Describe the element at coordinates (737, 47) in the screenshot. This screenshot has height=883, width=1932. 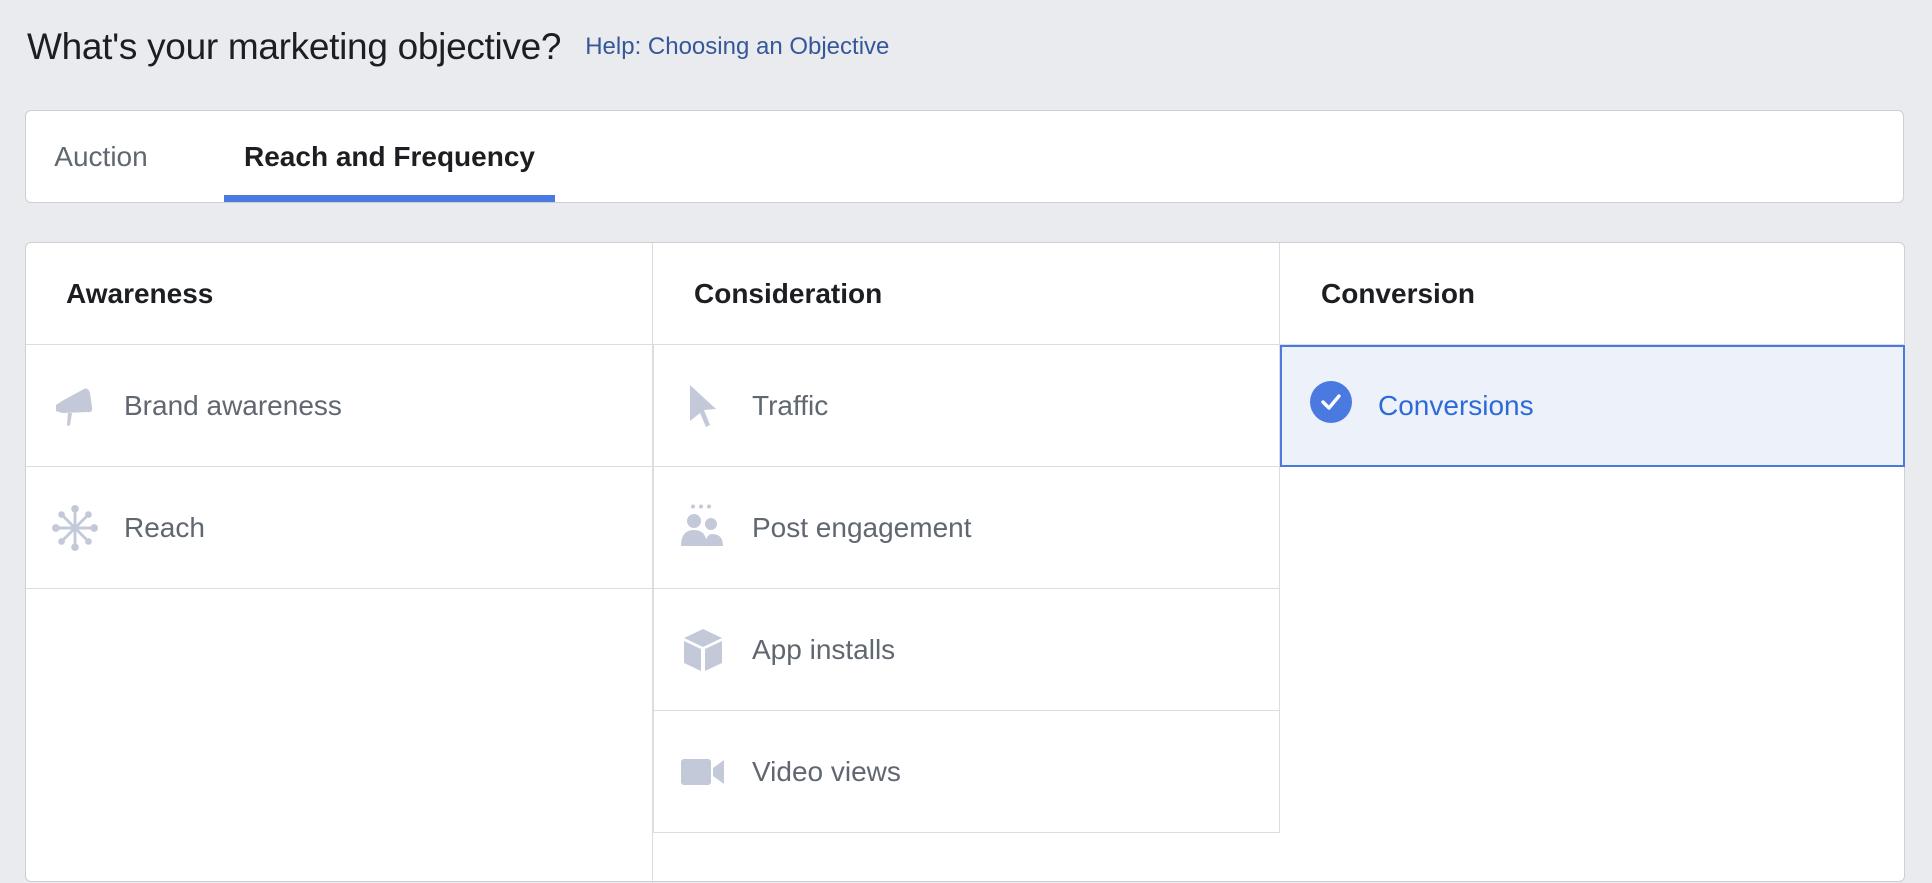
I see `help-link: Help: Choosing an Objective` at that location.